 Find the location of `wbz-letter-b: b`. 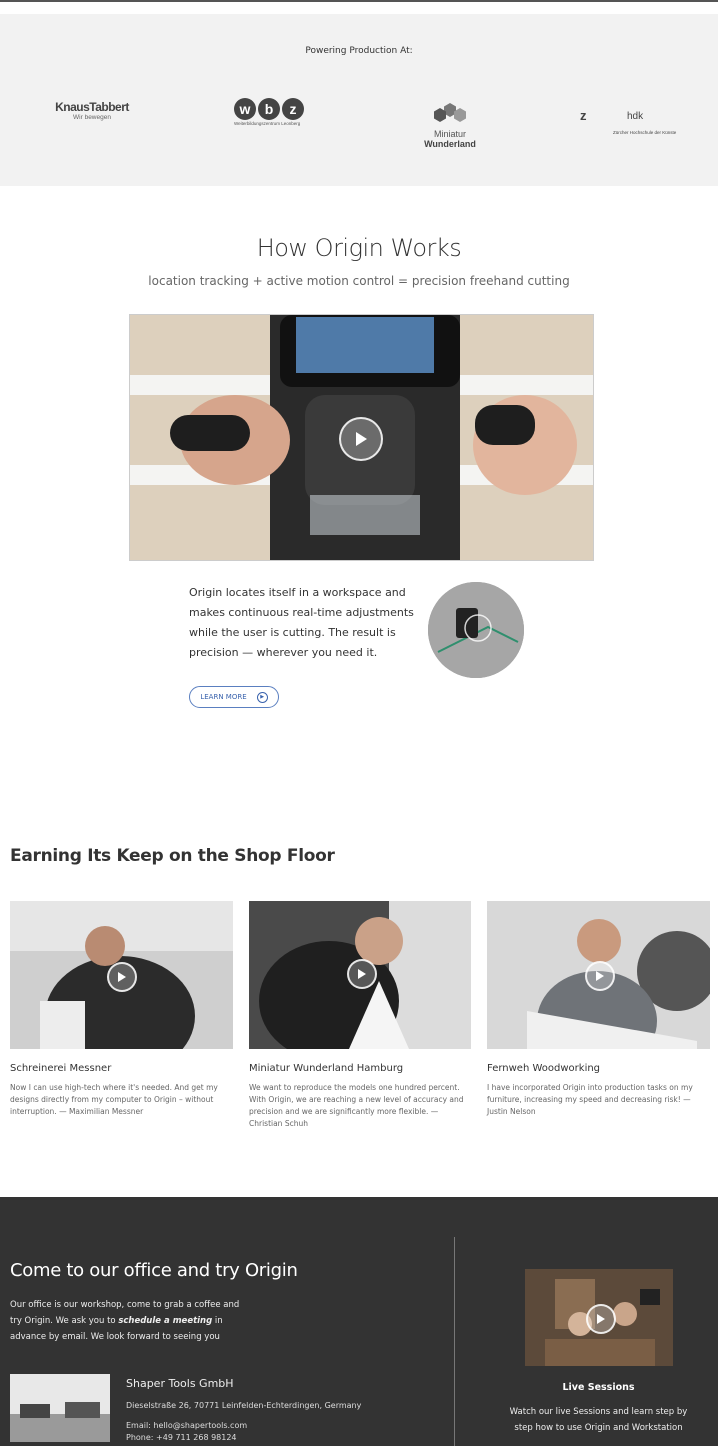

wbz-letter-b: b is located at coordinates (269, 109).